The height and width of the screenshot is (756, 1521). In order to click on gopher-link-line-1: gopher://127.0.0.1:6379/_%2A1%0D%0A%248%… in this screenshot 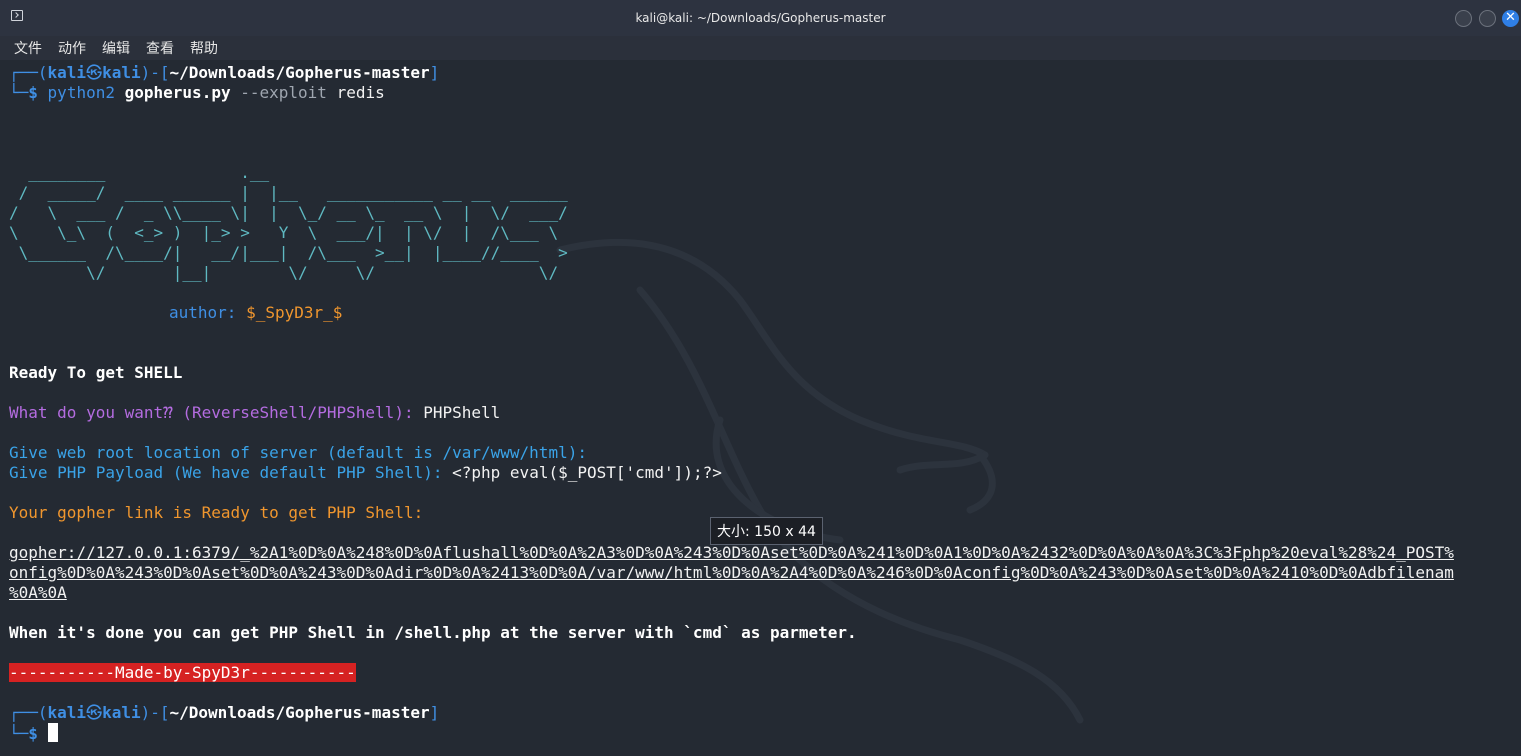, I will do `click(731, 553)`.